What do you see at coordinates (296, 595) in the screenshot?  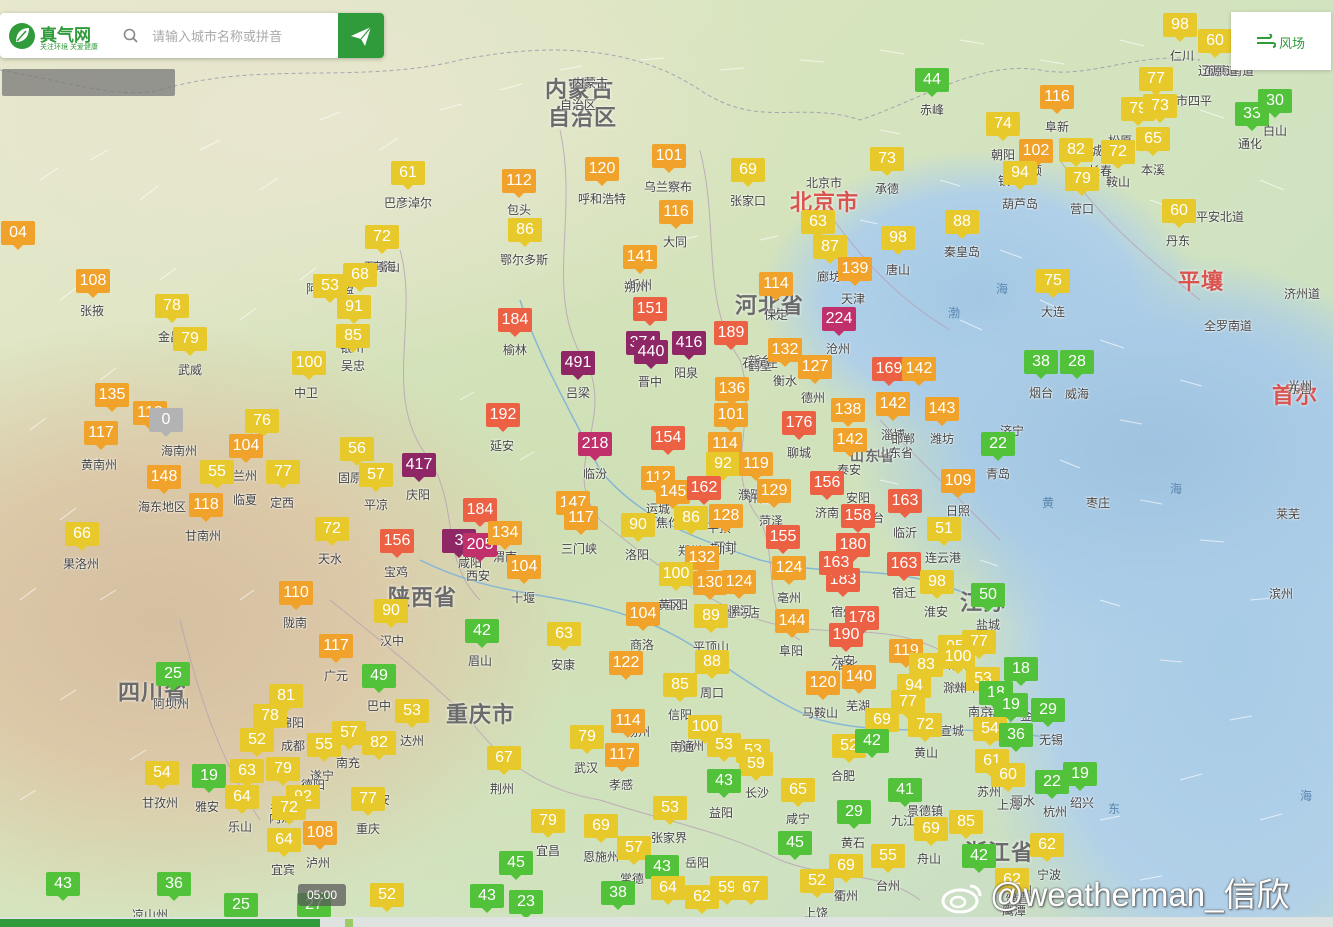 I see `aqi-marker: 110` at bounding box center [296, 595].